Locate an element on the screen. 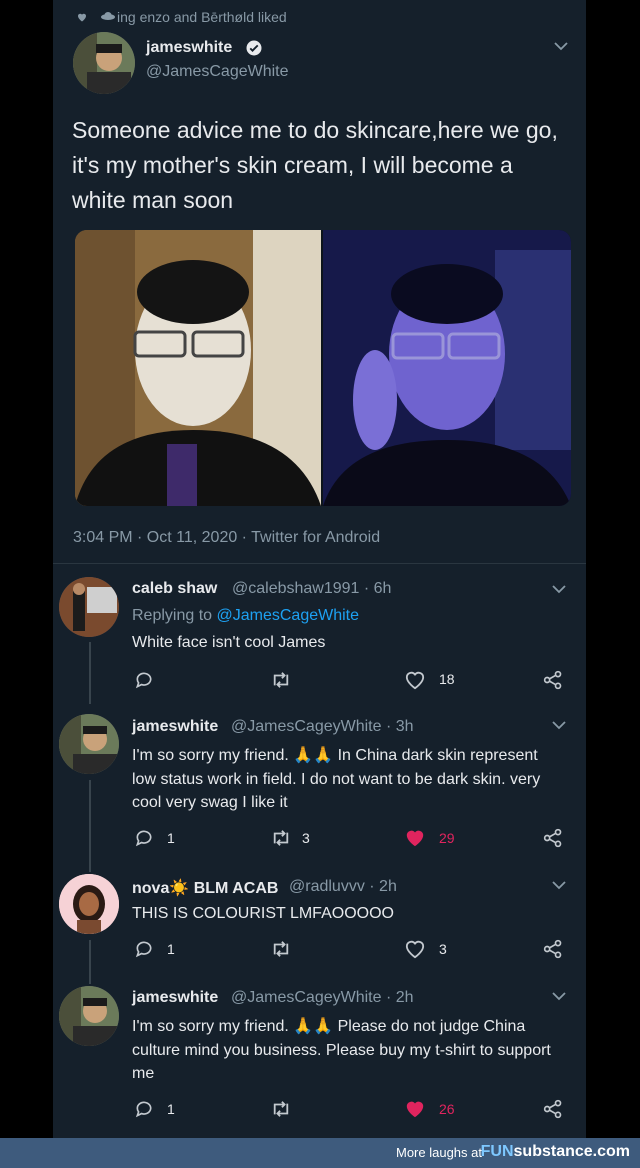  replying-to: Replying to @JamesCageWhite is located at coordinates (245, 616).